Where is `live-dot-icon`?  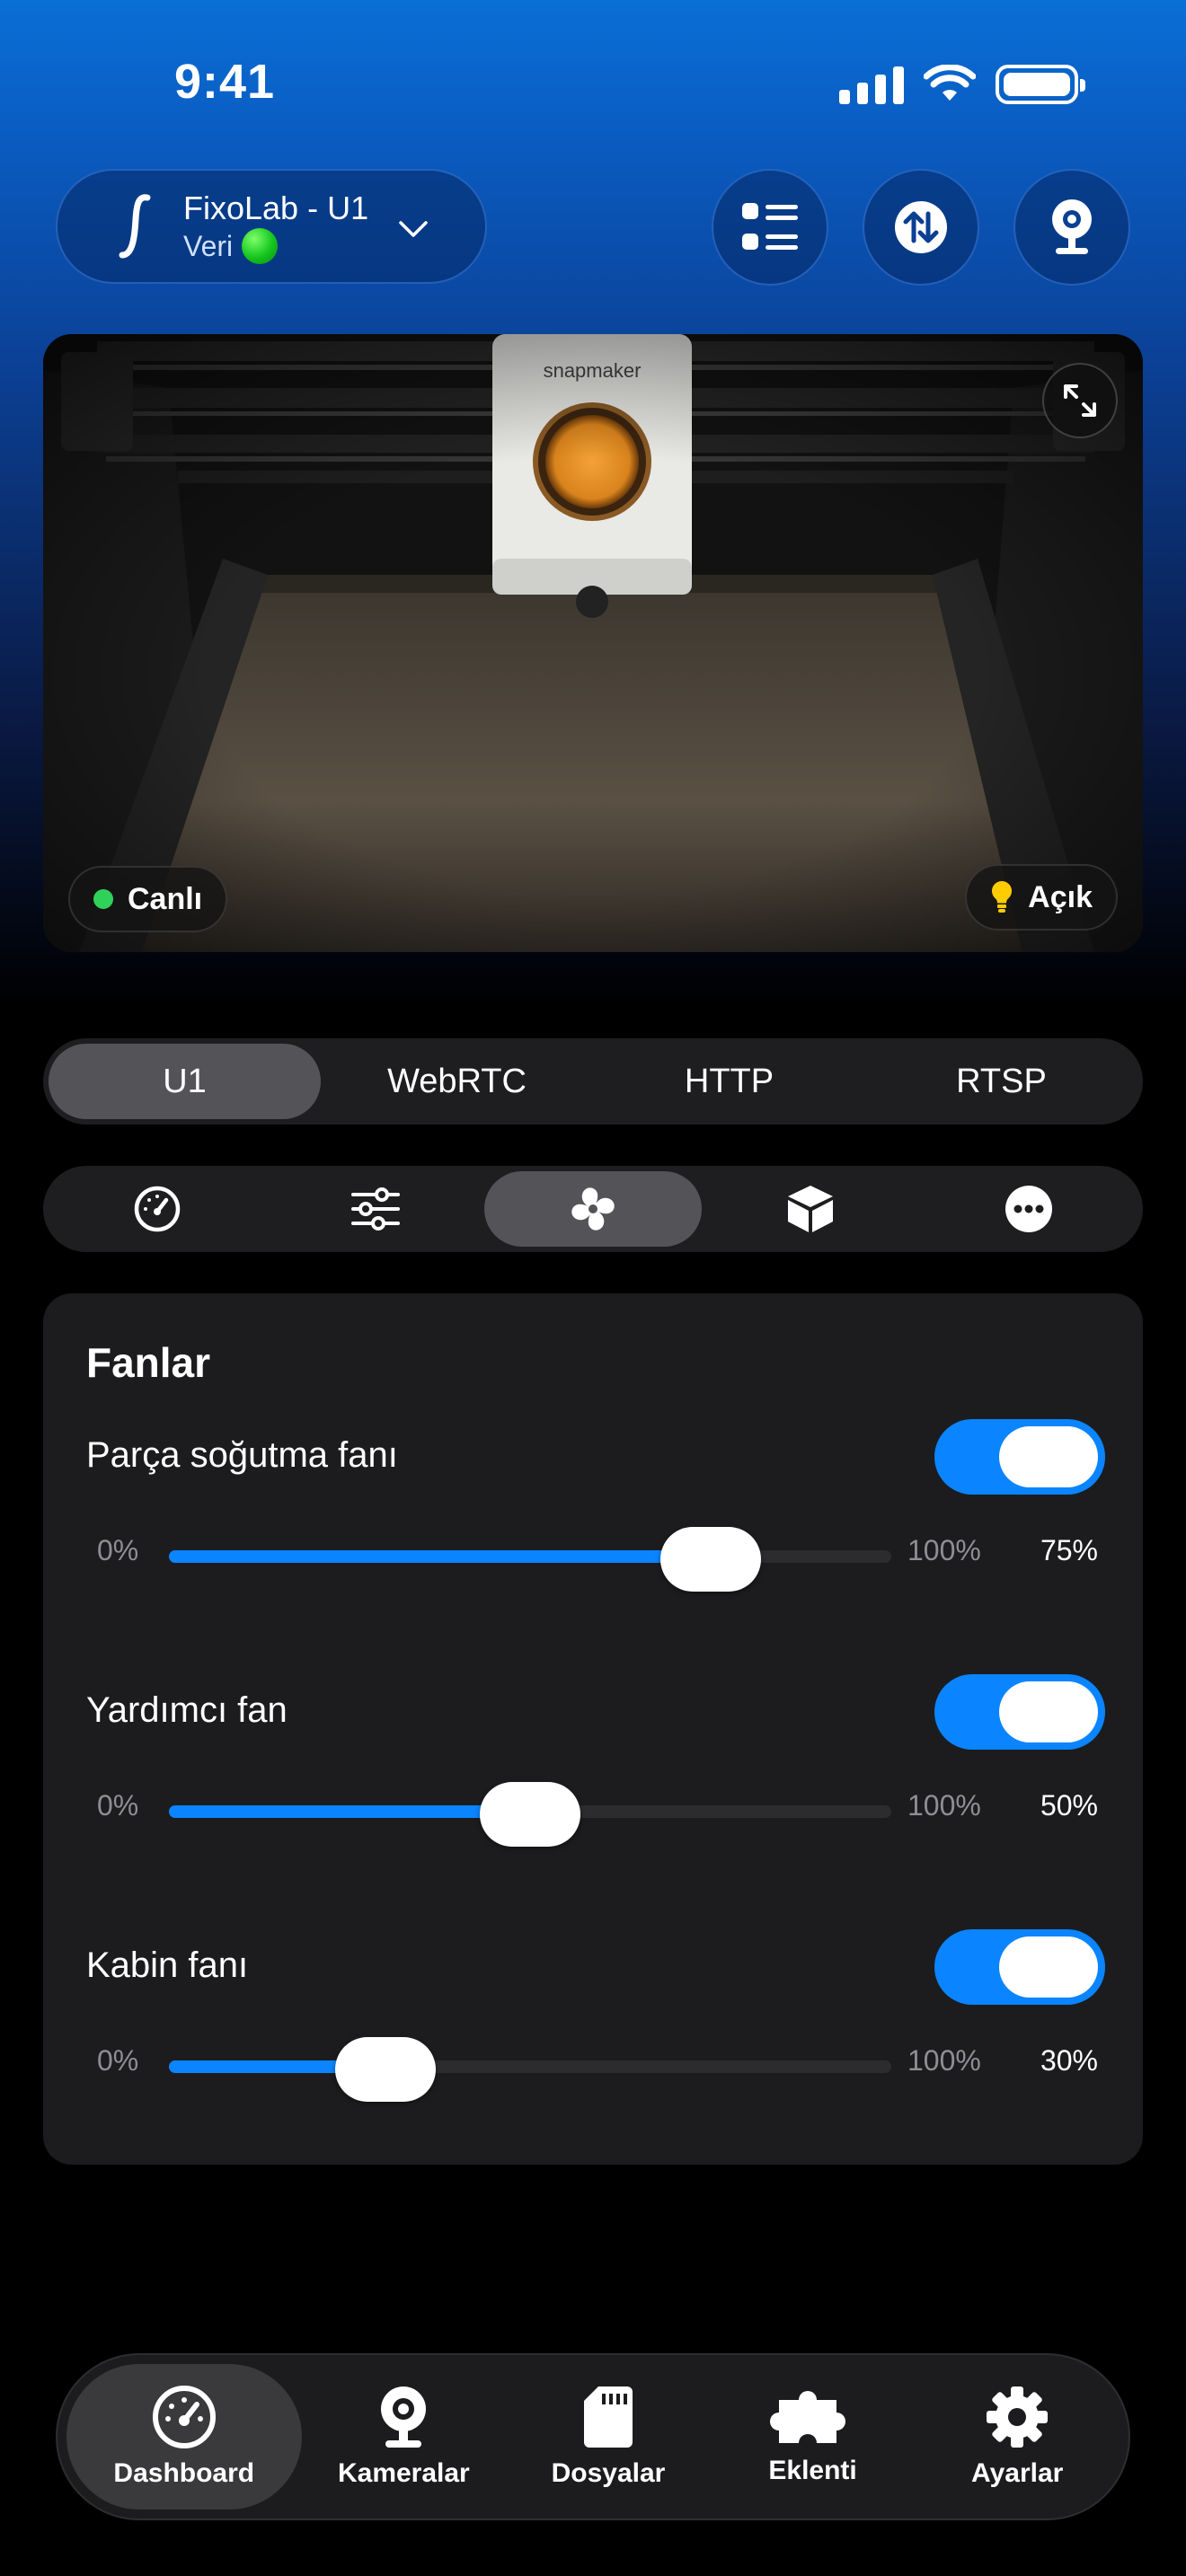 live-dot-icon is located at coordinates (103, 899).